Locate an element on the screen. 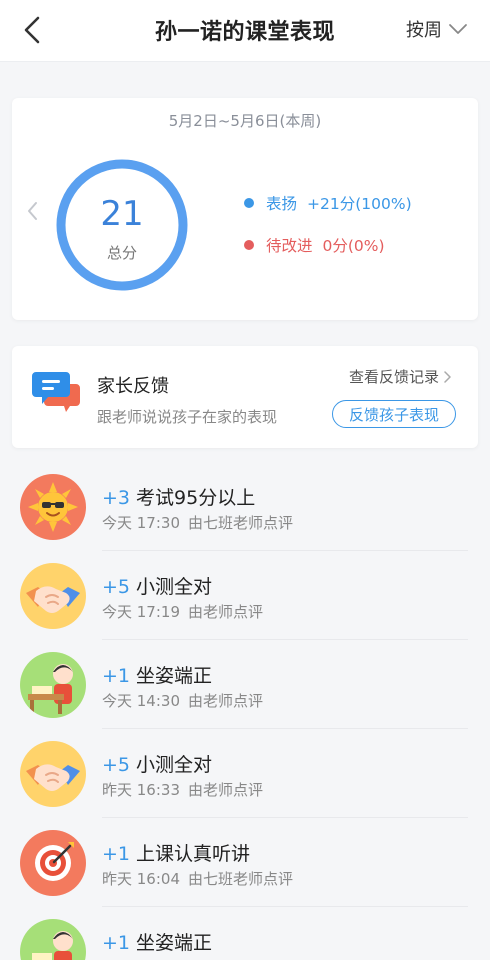 This screenshot has height=960, width=490. target-dart-icon is located at coordinates (53, 863).